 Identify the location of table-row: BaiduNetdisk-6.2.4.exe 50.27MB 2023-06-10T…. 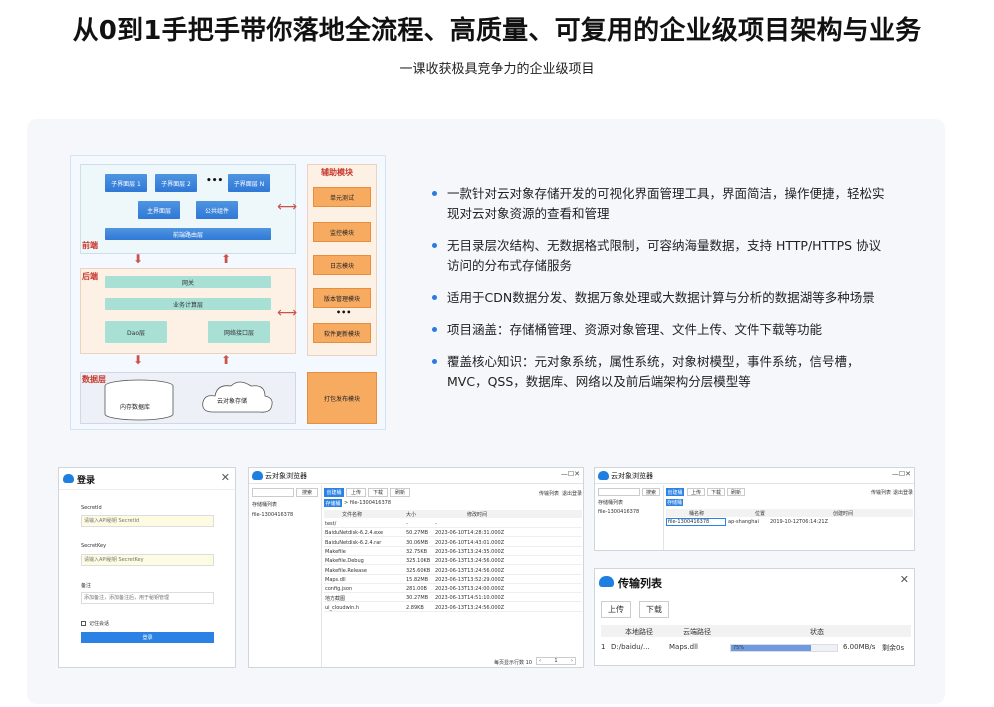
(453, 533).